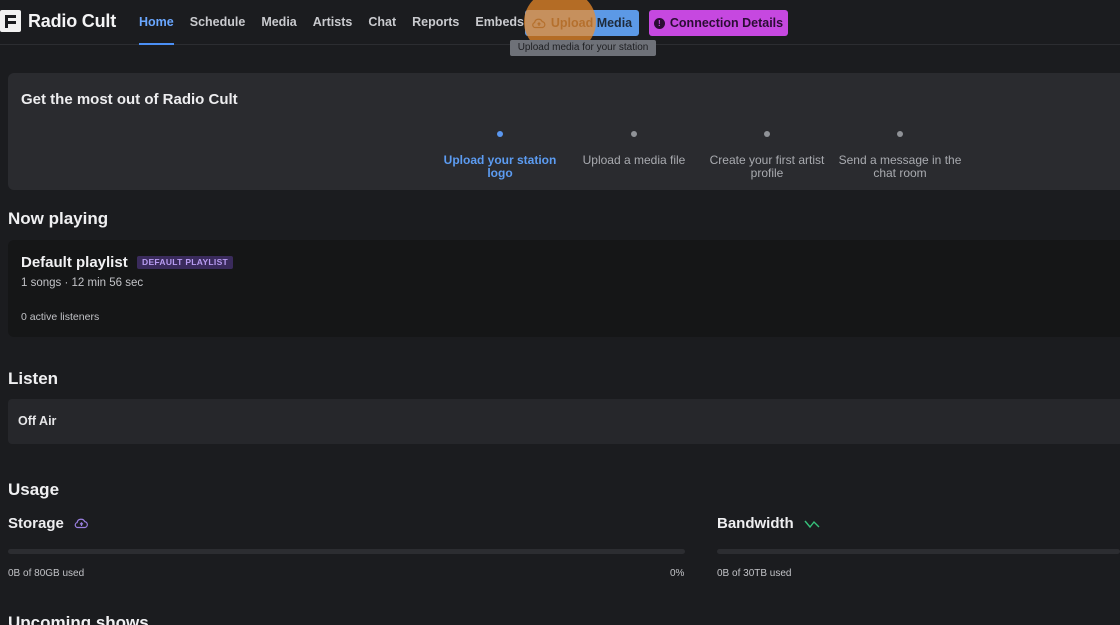 The width and height of the screenshot is (1120, 625). I want to click on playlist-name: Default playlist, so click(74, 262).